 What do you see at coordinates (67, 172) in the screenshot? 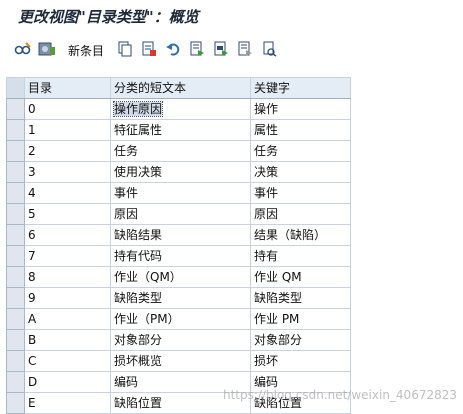
I see `catalog-code-cell: 3` at bounding box center [67, 172].